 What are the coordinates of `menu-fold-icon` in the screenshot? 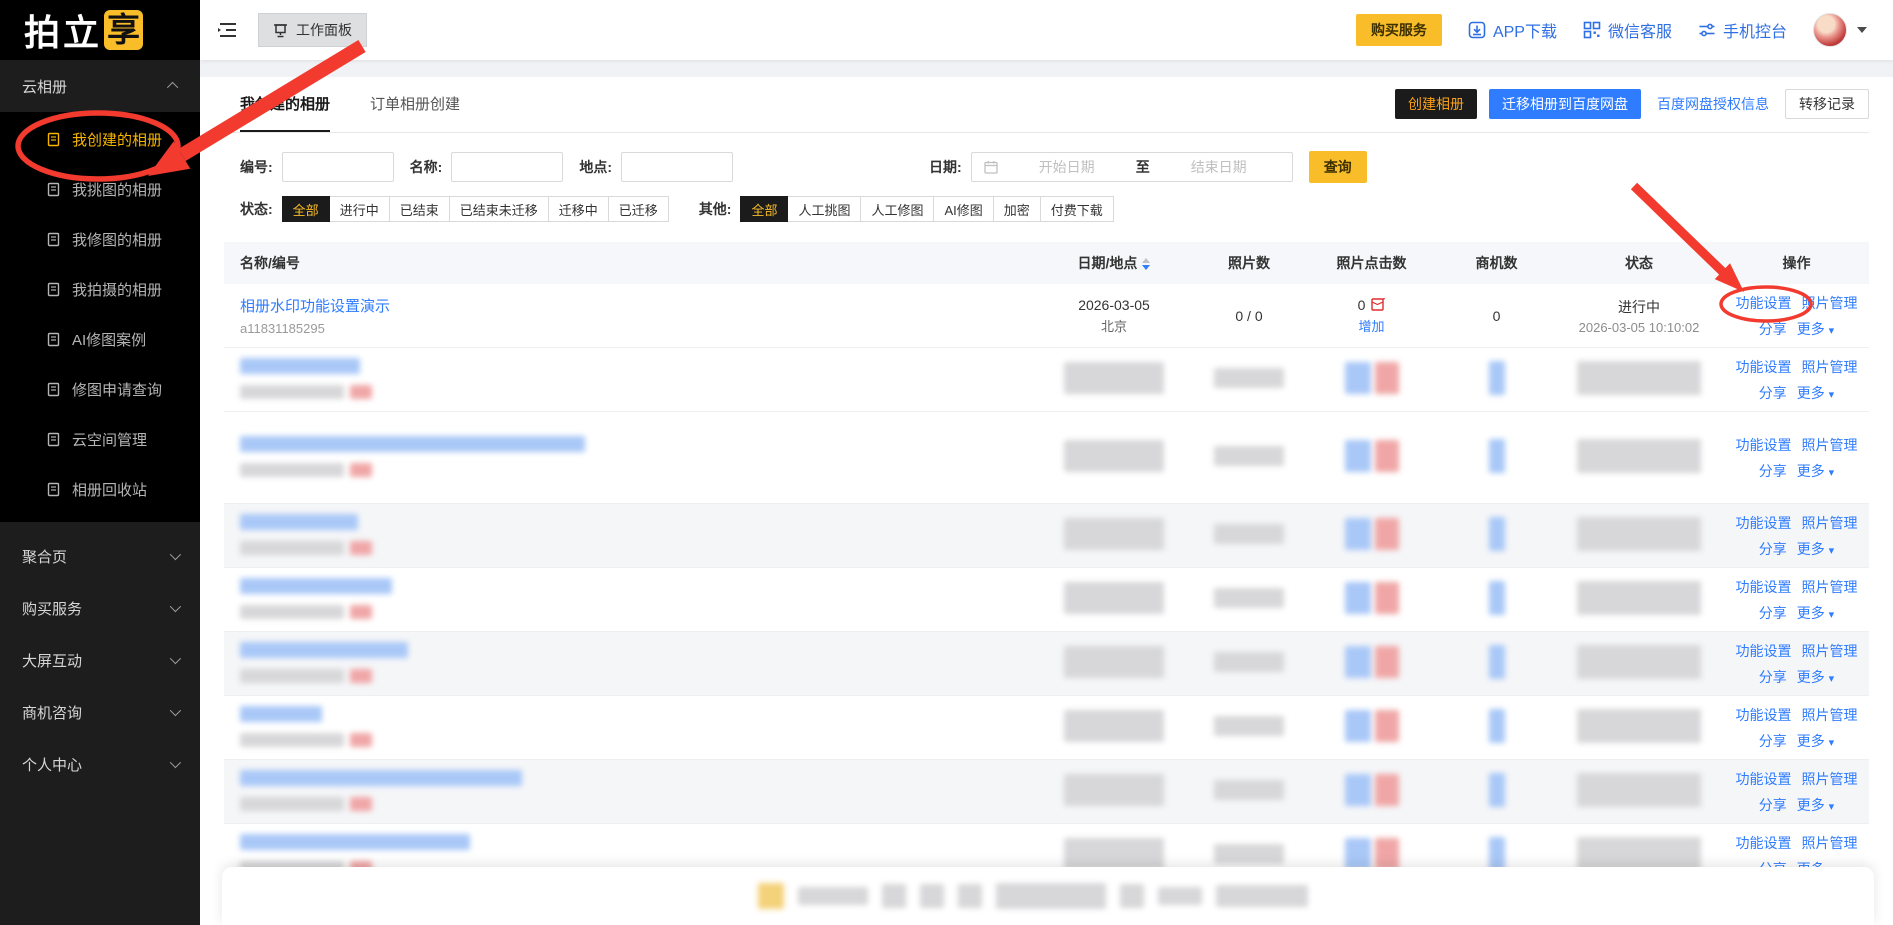 It's located at (228, 30).